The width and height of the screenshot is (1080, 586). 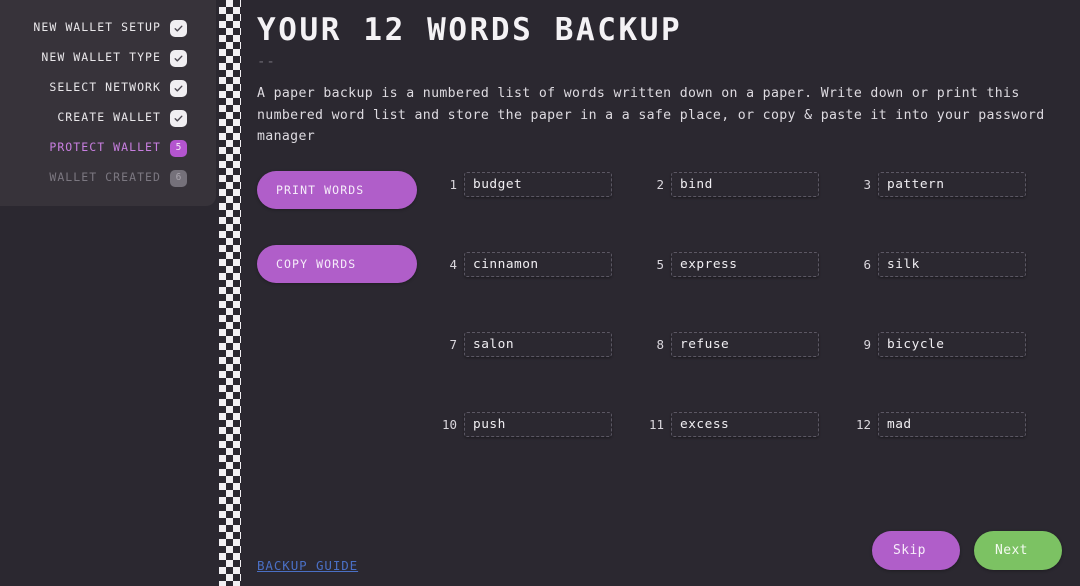 I want to click on checkered-divider, so click(x=230, y=293).